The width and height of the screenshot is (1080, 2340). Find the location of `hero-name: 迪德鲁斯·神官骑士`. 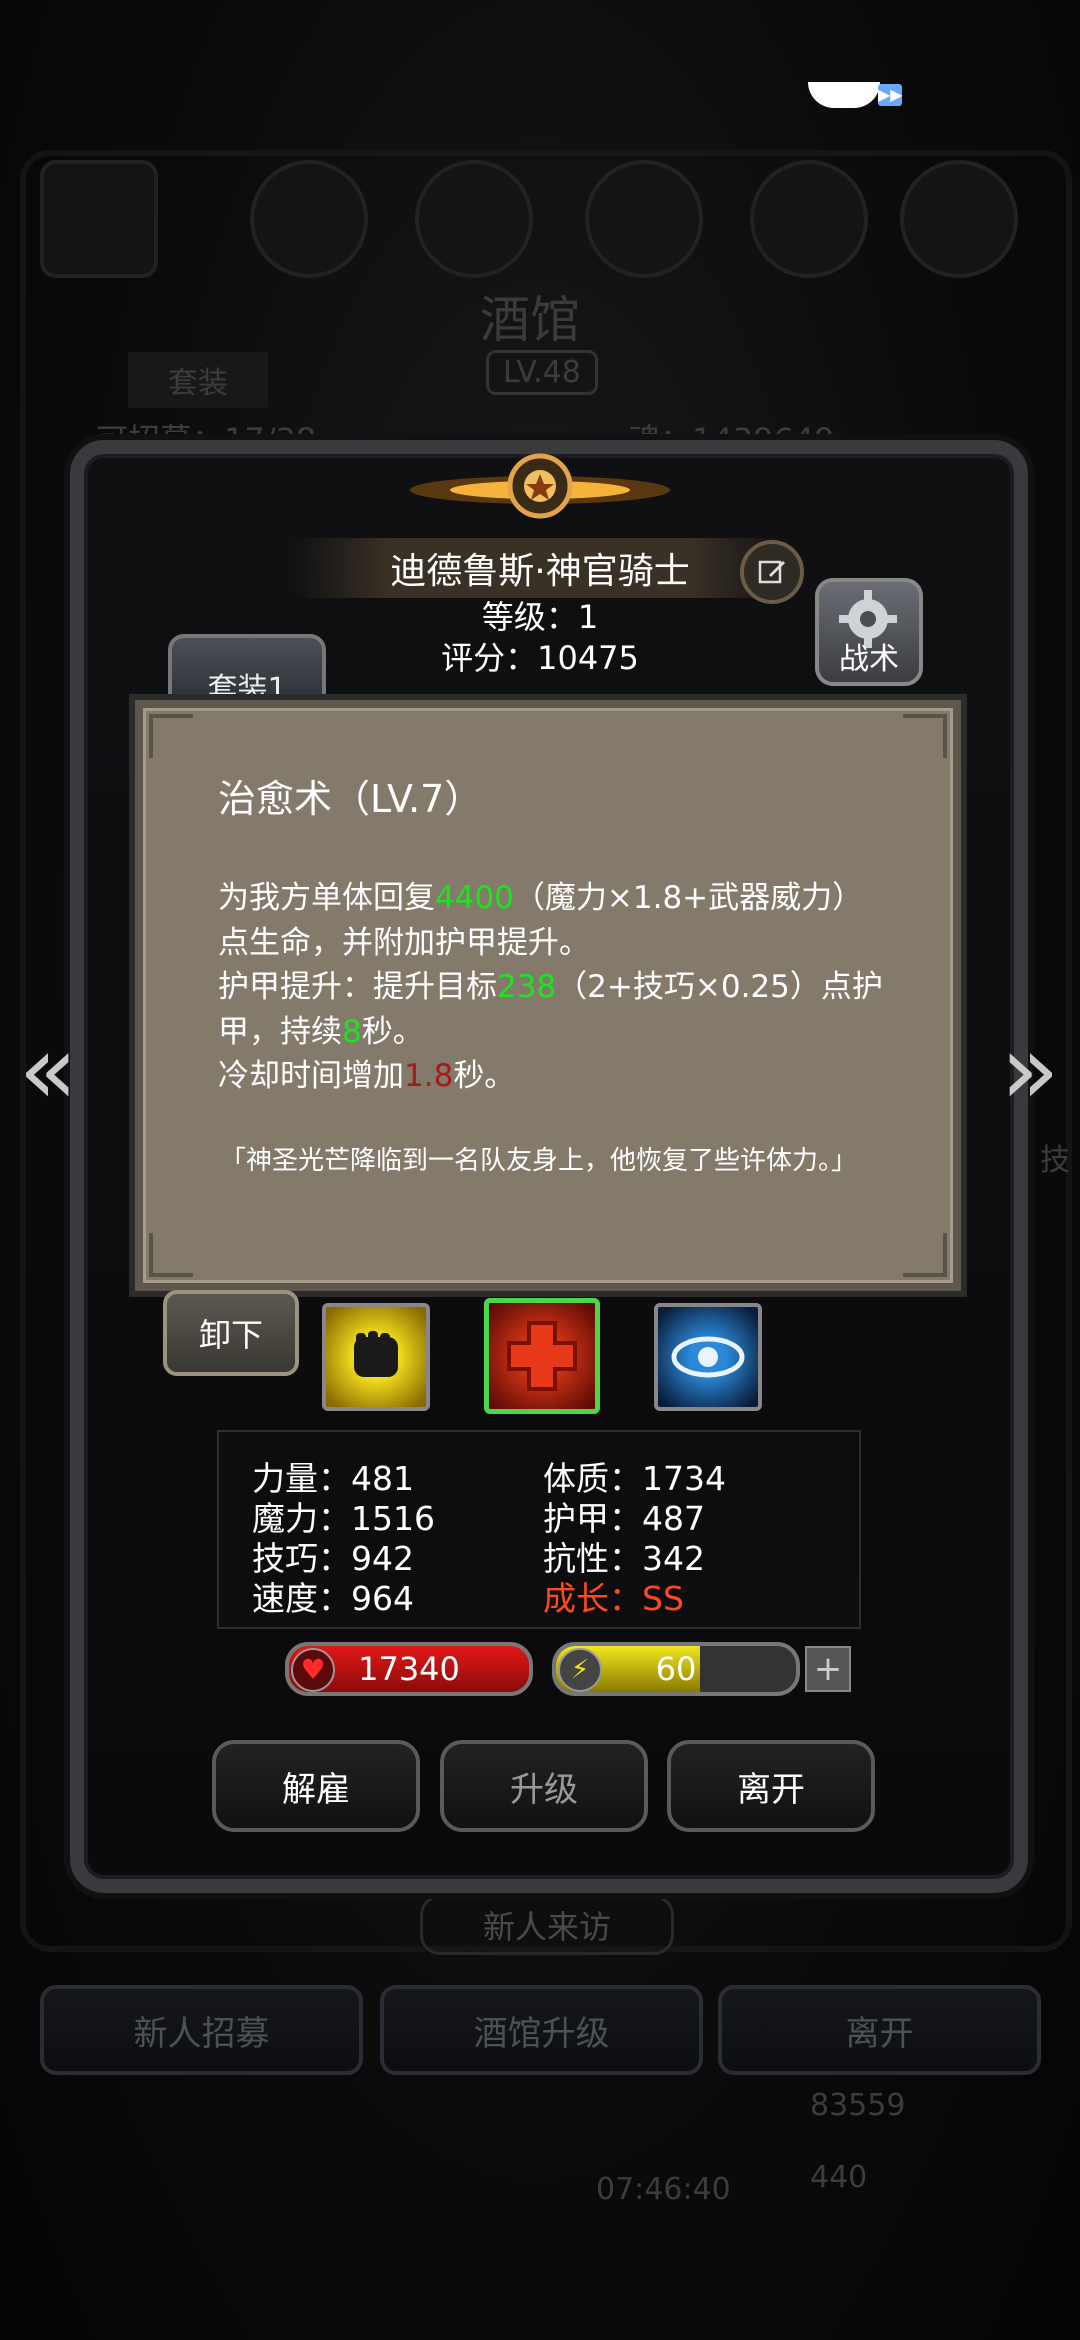

hero-name: 迪德鲁斯·神官骑士 is located at coordinates (540, 568).